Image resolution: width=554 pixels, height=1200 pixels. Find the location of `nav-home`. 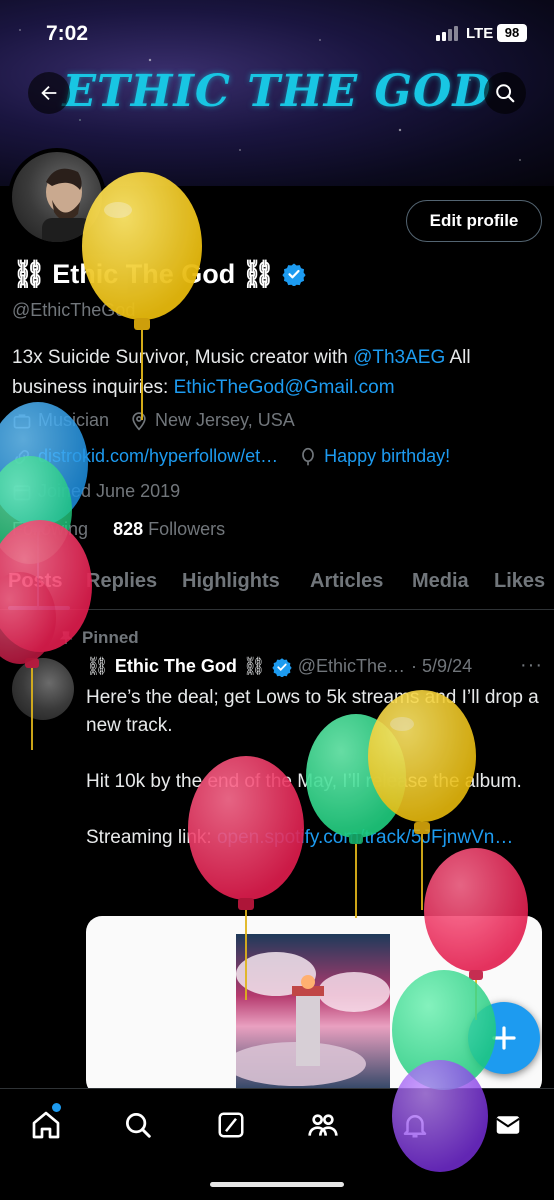

nav-home is located at coordinates (46, 1125).